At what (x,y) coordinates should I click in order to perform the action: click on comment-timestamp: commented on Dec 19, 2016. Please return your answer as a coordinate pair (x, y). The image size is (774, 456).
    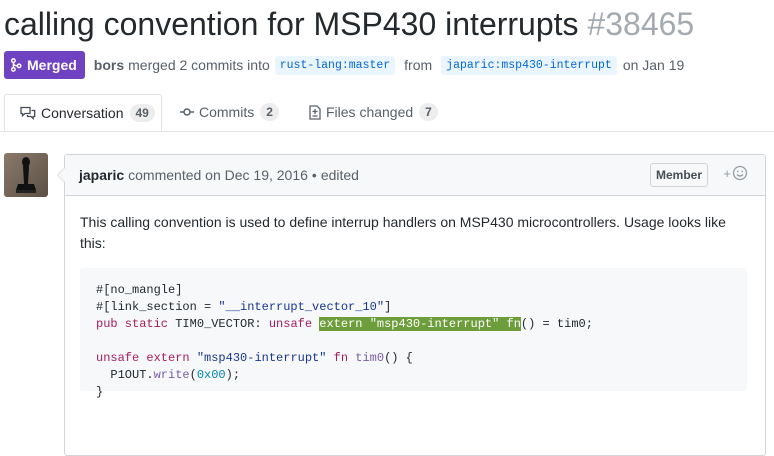
    Looking at the image, I should click on (218, 175).